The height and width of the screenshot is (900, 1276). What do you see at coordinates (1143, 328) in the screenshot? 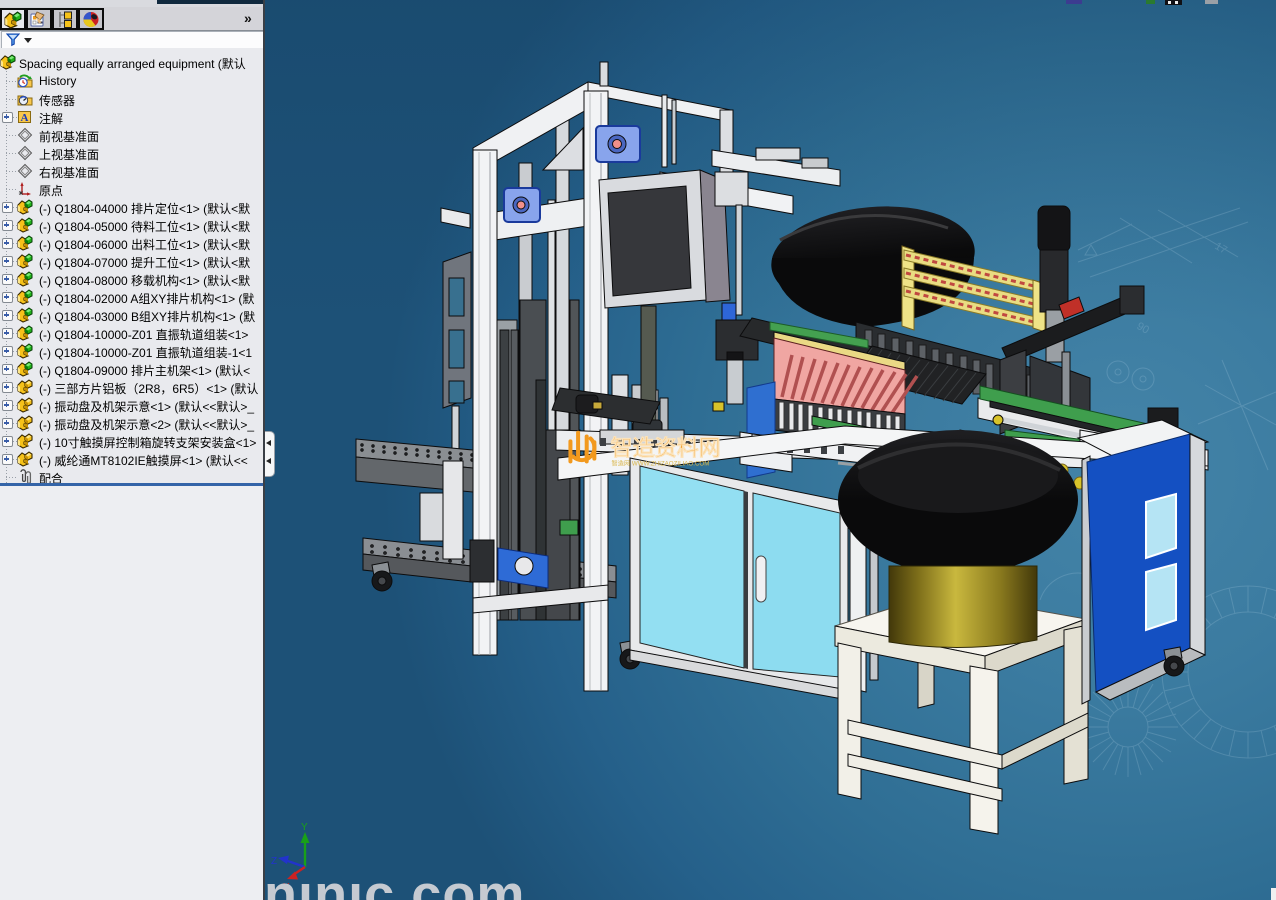
I see `svg-text: 90` at bounding box center [1143, 328].